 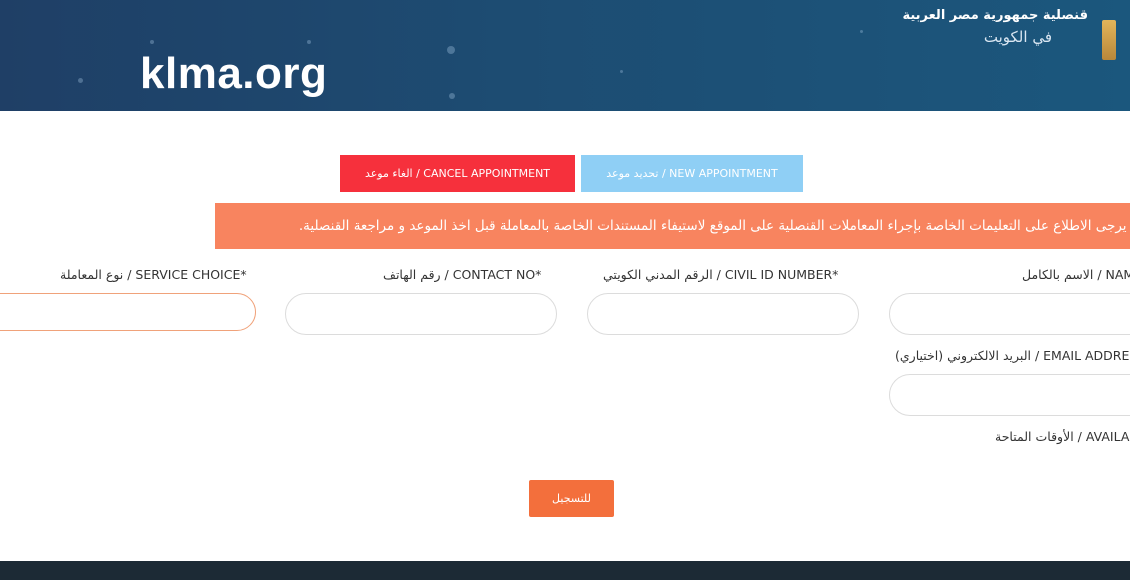 I want to click on consulate-logo-icon, so click(x=1109, y=40).